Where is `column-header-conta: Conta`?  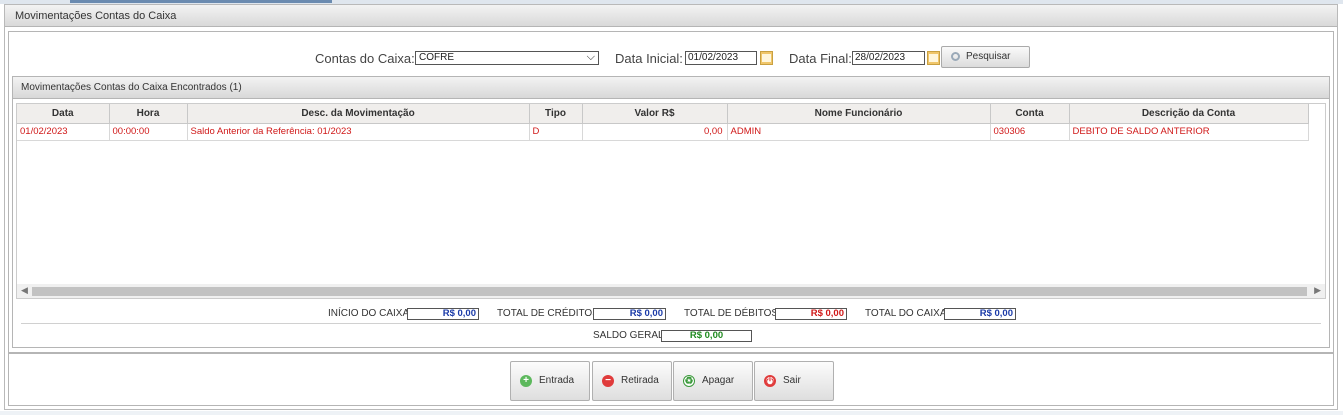
column-header-conta: Conta is located at coordinates (1030, 114).